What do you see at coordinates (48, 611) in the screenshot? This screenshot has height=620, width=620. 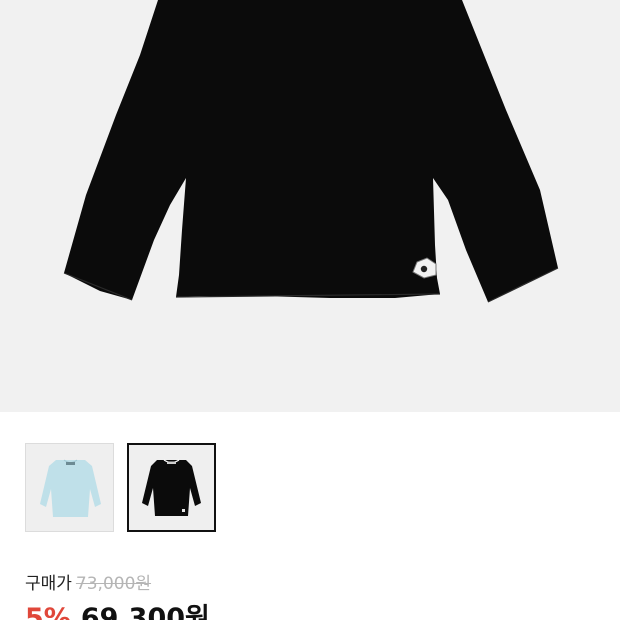 I see `discount-rate: 5%` at bounding box center [48, 611].